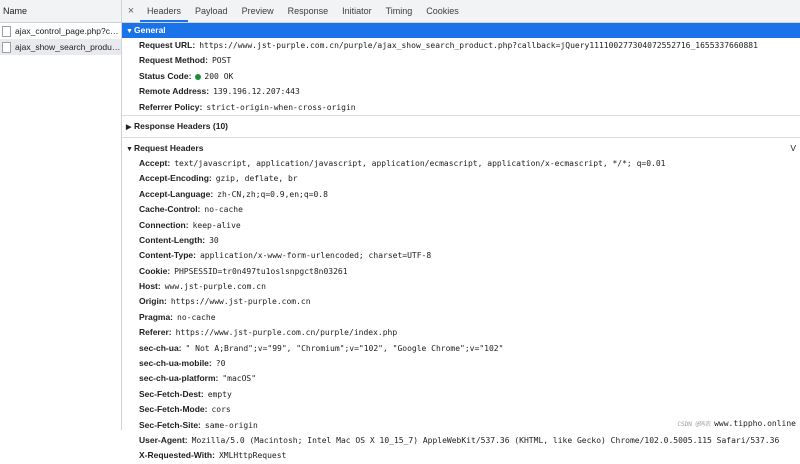 Image resolution: width=800 pixels, height=464 pixels. Describe the element at coordinates (173, 409) in the screenshot. I see `header-key: Sec-Fetch-Mode:` at that location.